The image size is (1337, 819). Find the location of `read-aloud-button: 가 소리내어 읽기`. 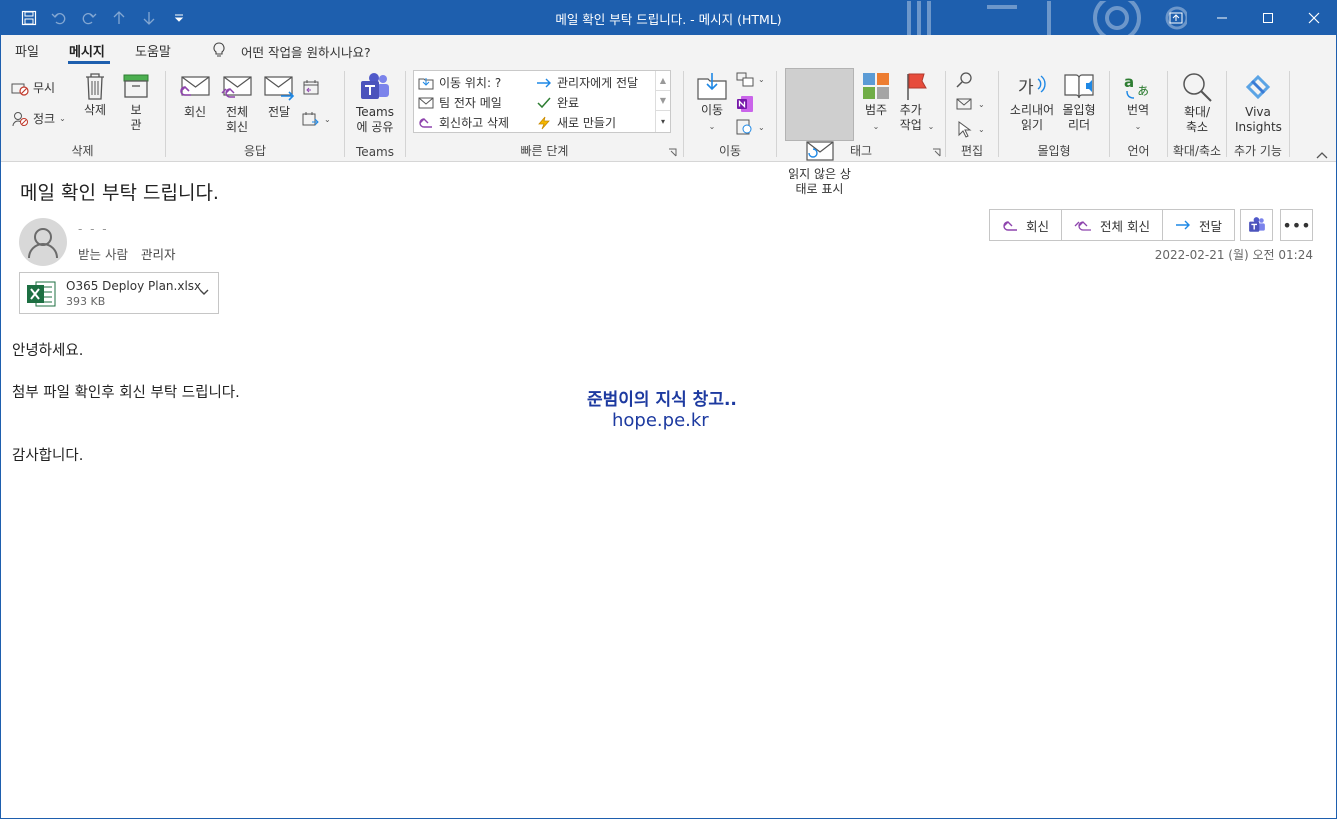

read-aloud-button: 가 소리내어 읽기 is located at coordinates (1032, 102).